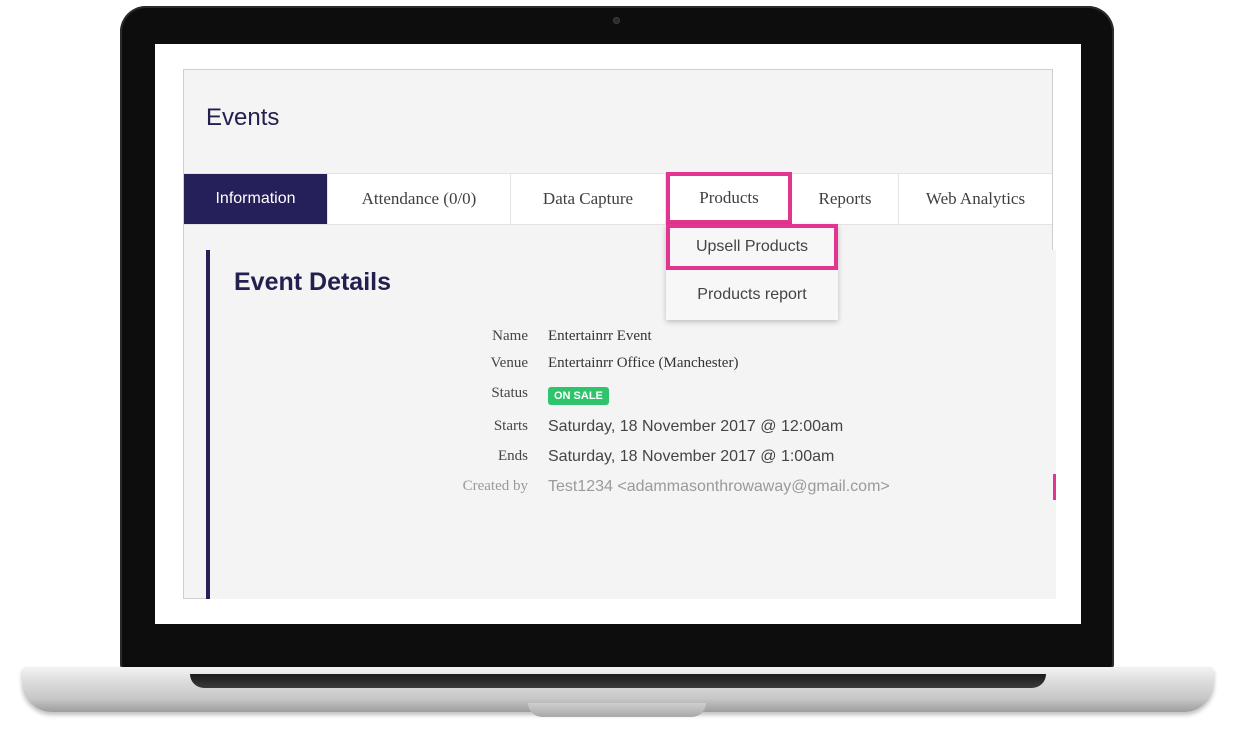 This screenshot has height=743, width=1234. I want to click on starts-label: Starts, so click(510, 426).